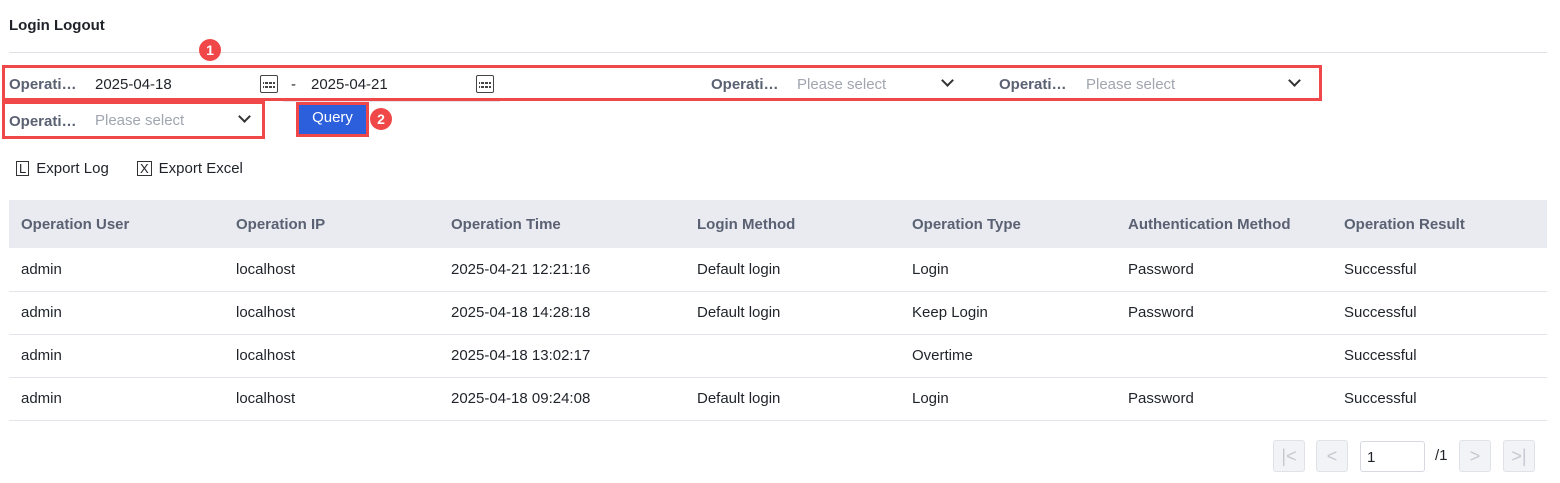 The image size is (1560, 483). What do you see at coordinates (381, 119) in the screenshot?
I see `annotation-badge-2: 2` at bounding box center [381, 119].